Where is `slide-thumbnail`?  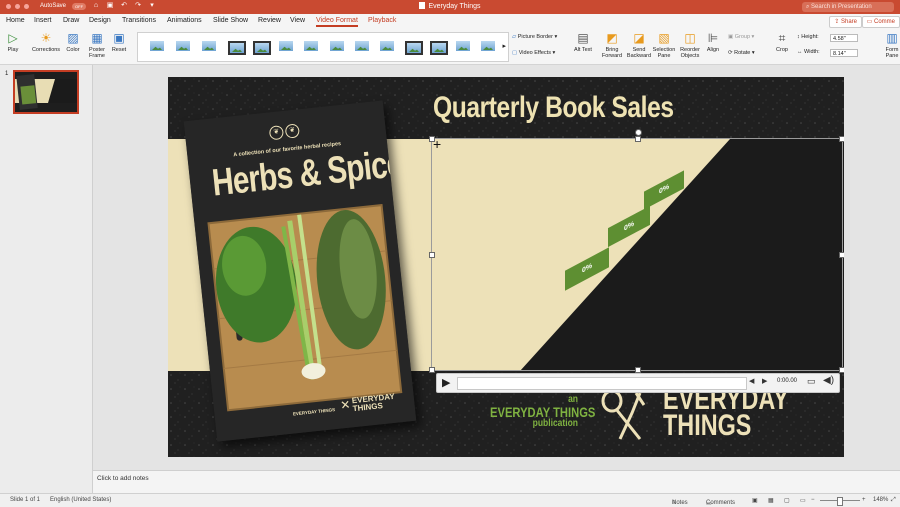
slide-thumbnail is located at coordinates (46, 92).